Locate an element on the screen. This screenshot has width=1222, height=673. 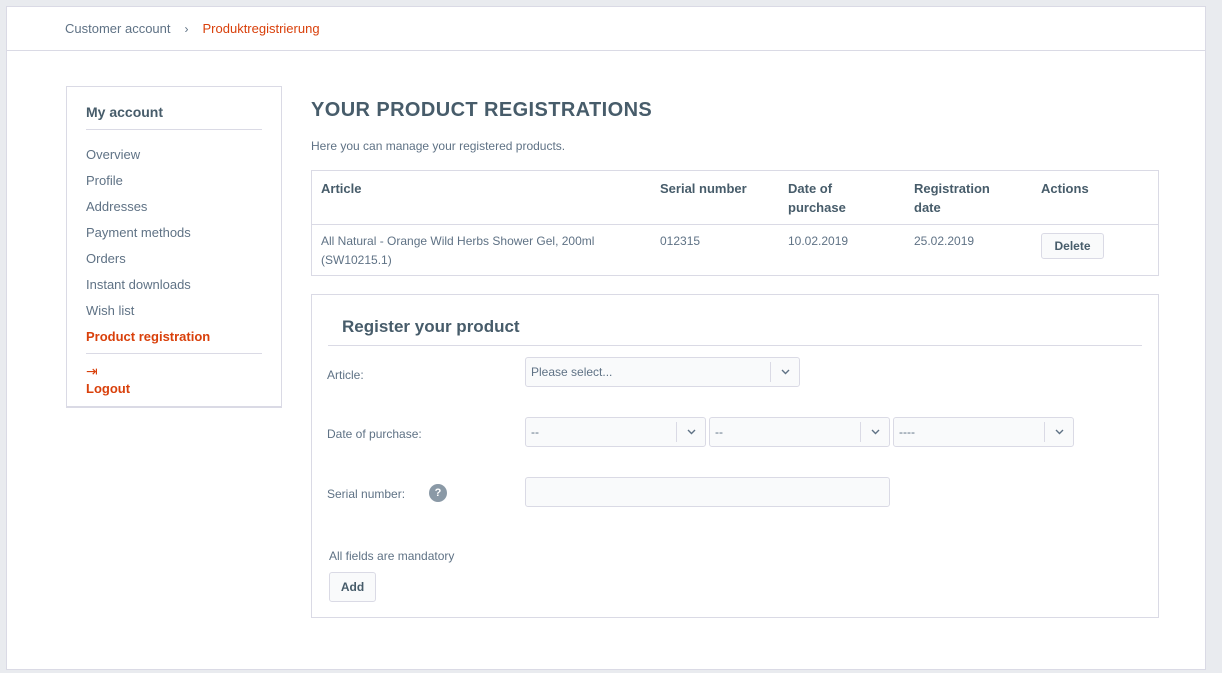
sidebar-item-orders: Orders is located at coordinates (148, 259).